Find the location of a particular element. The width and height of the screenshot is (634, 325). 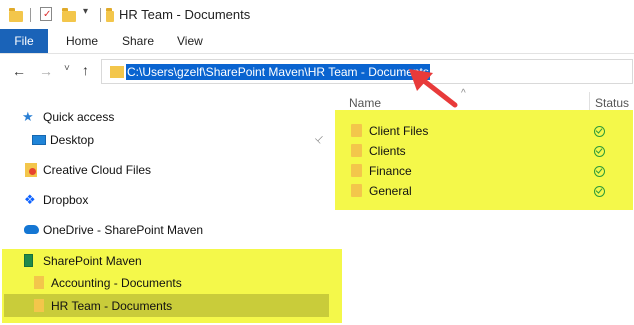

tab-file: File is located at coordinates (24, 41).